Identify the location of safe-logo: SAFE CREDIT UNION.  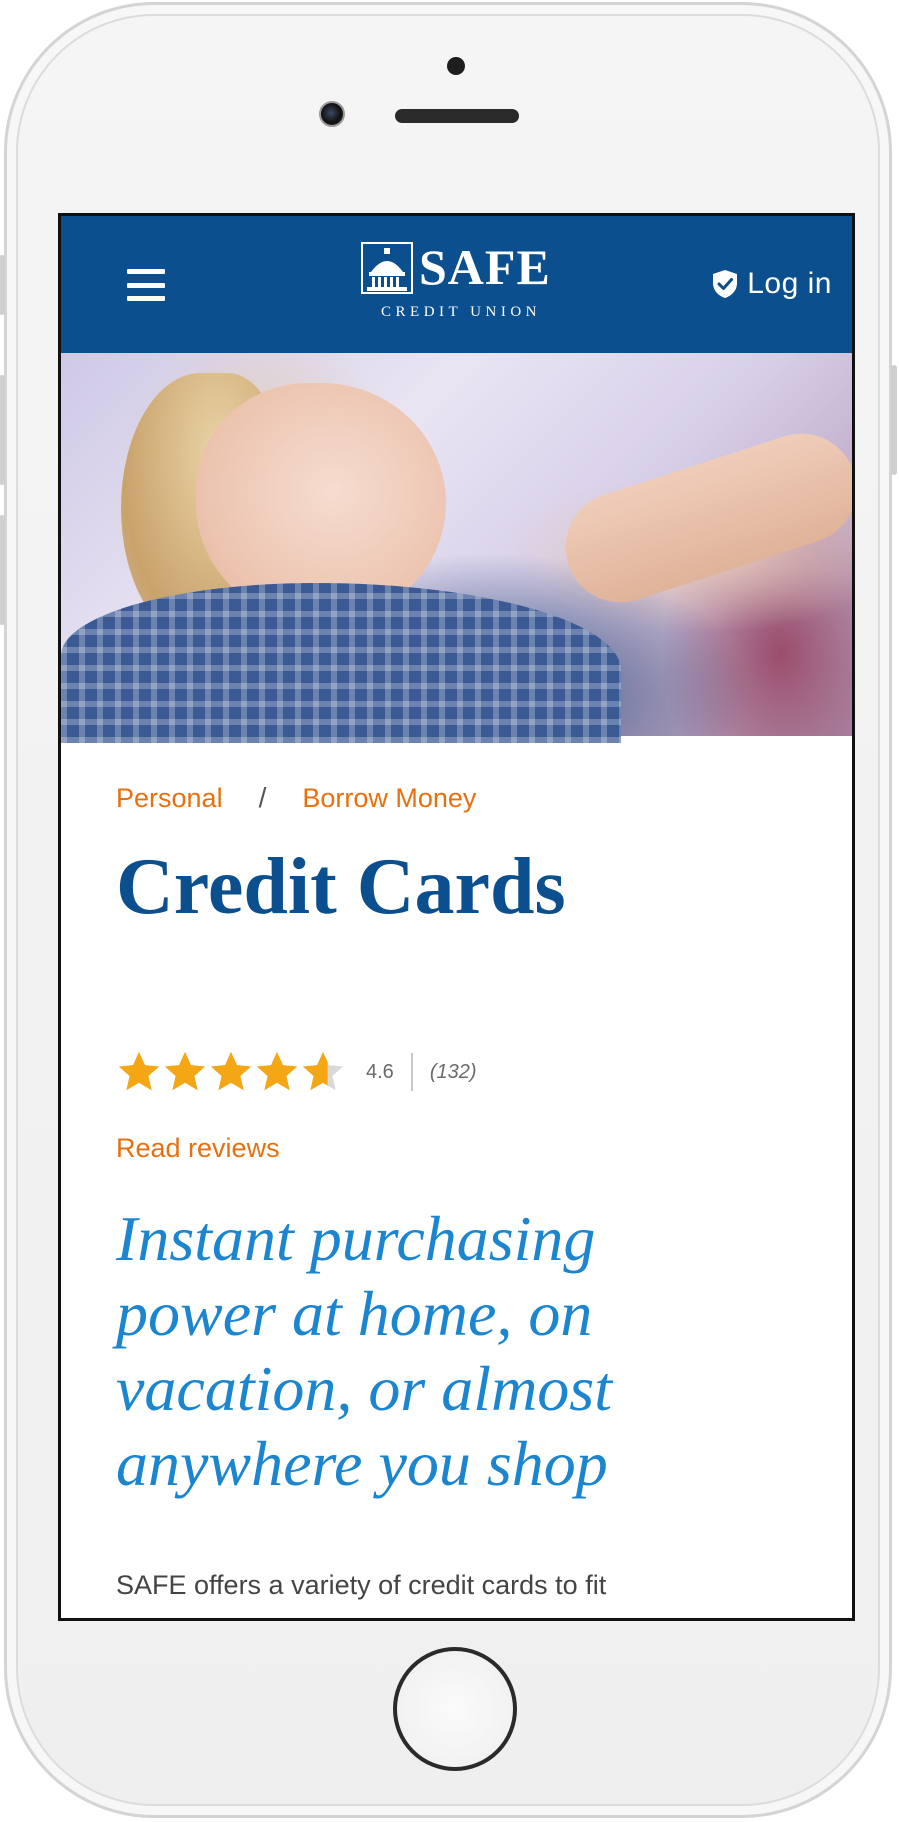
(461, 285).